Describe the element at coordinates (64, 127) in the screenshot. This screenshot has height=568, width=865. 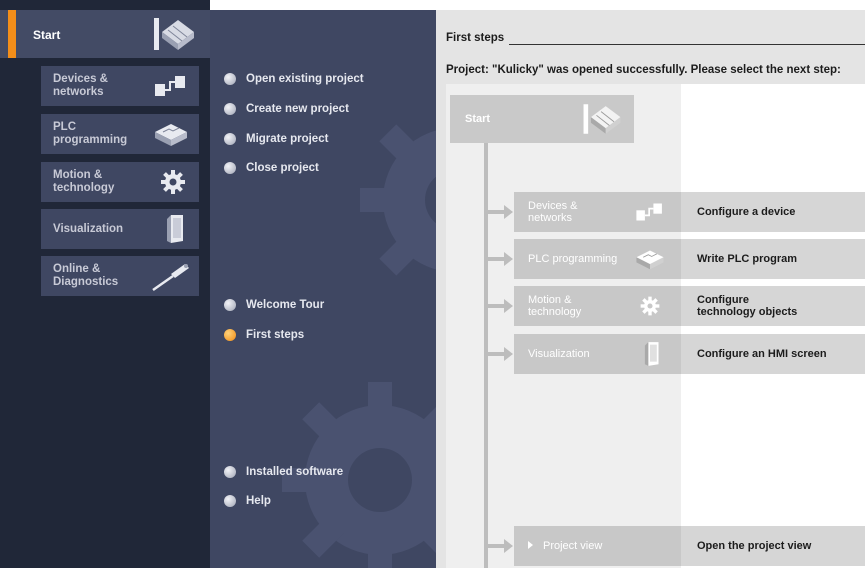
I see `label-line: PLC` at that location.